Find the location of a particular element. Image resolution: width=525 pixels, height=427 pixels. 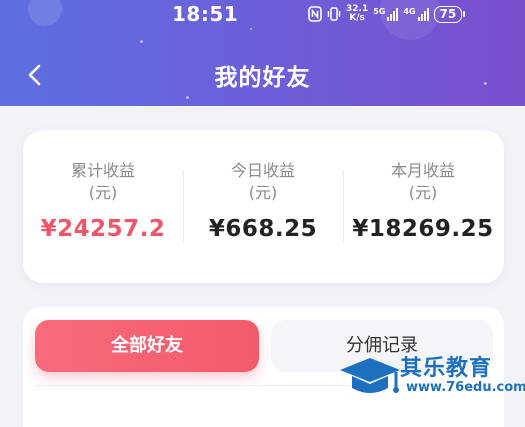

stat-label: 累计收益 is located at coordinates (102, 170).